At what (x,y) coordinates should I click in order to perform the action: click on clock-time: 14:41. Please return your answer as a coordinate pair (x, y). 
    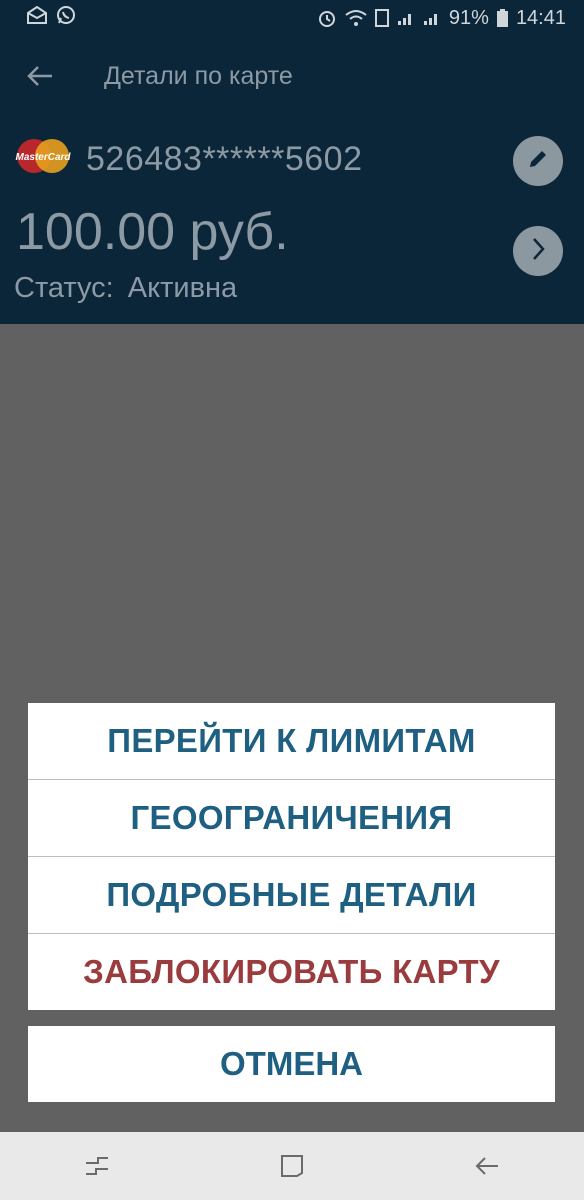
    Looking at the image, I should click on (540, 17).